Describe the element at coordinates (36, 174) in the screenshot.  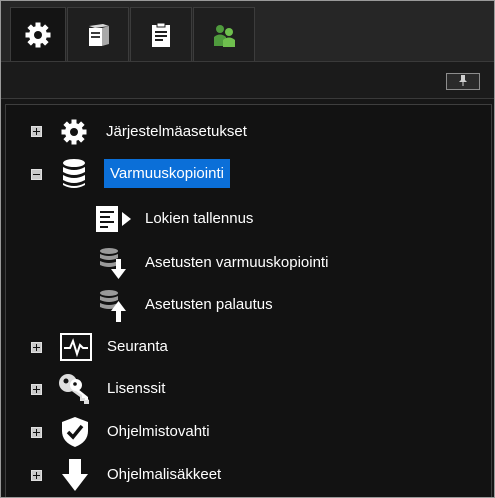
I see `collapse-icon` at that location.